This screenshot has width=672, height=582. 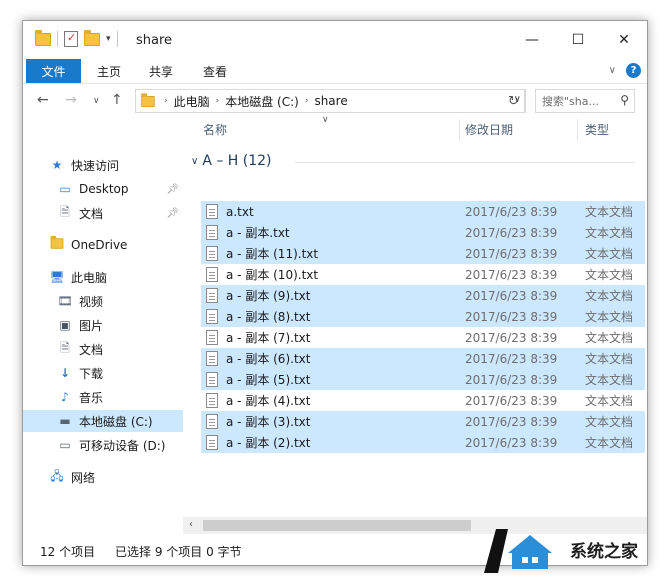 What do you see at coordinates (423, 421) in the screenshot?
I see `file-row: a - 副本 (3).txt 2017/6/23 8:39 文本文档` at bounding box center [423, 421].